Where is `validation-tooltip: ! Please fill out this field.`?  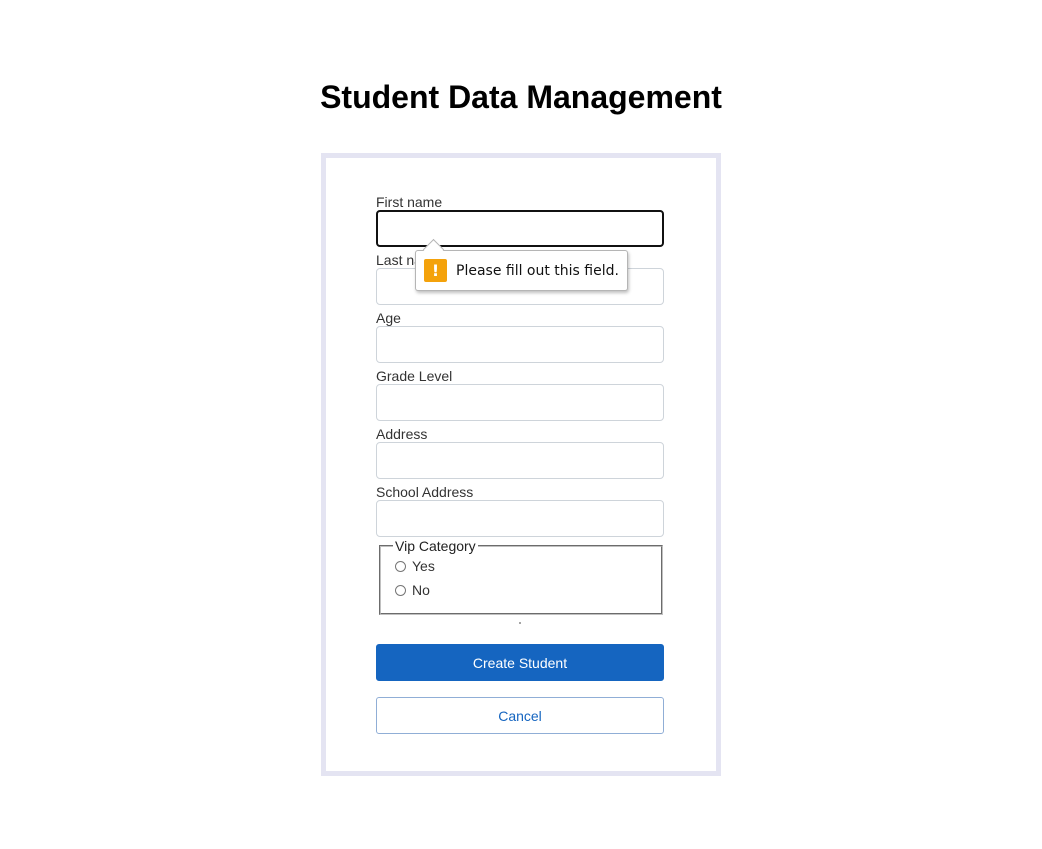 validation-tooltip: ! Please fill out this field. is located at coordinates (521, 264).